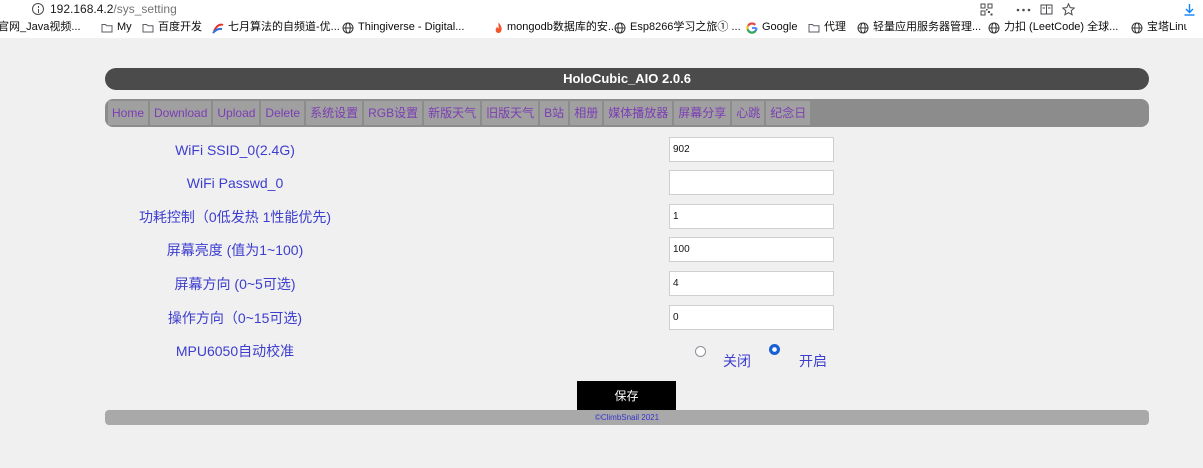 This screenshot has height=468, width=1203. Describe the element at coordinates (235, 351) in the screenshot. I see `mpu-calibration-label: MPU6050自动校准` at that location.